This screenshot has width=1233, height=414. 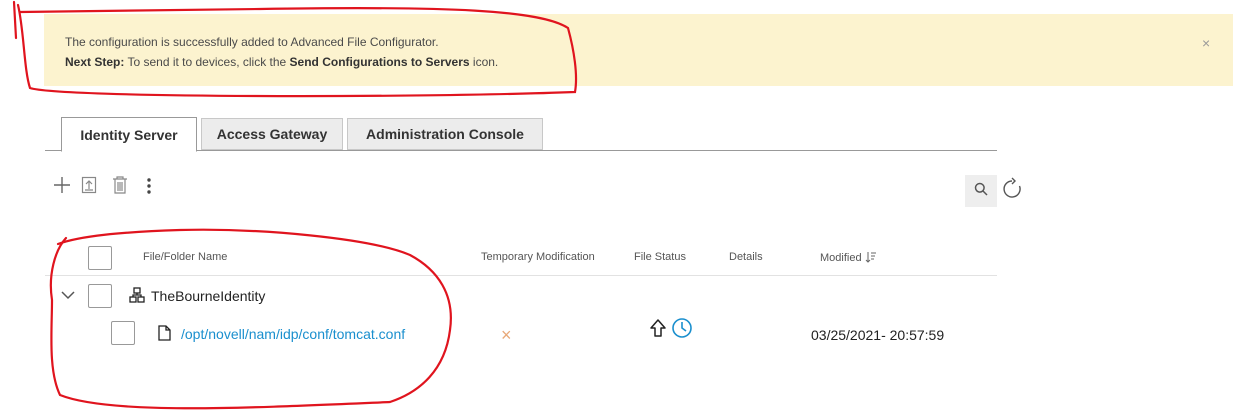 I want to click on file-icon, so click(x=164, y=335).